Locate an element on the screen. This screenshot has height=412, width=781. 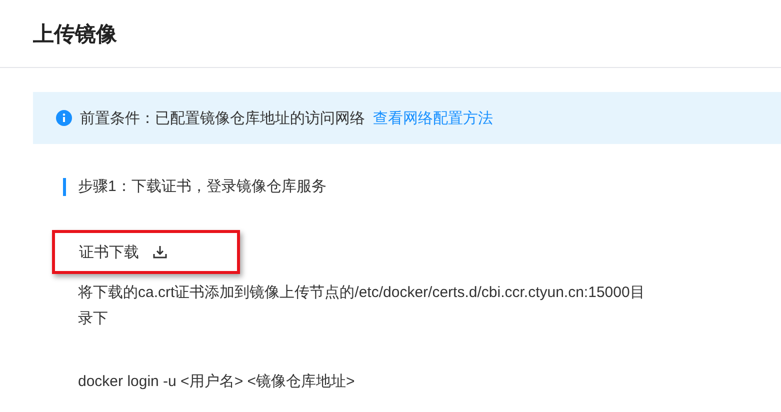
command-text: docker login -u <用户名> <镜像仓库地址> is located at coordinates (217, 381).